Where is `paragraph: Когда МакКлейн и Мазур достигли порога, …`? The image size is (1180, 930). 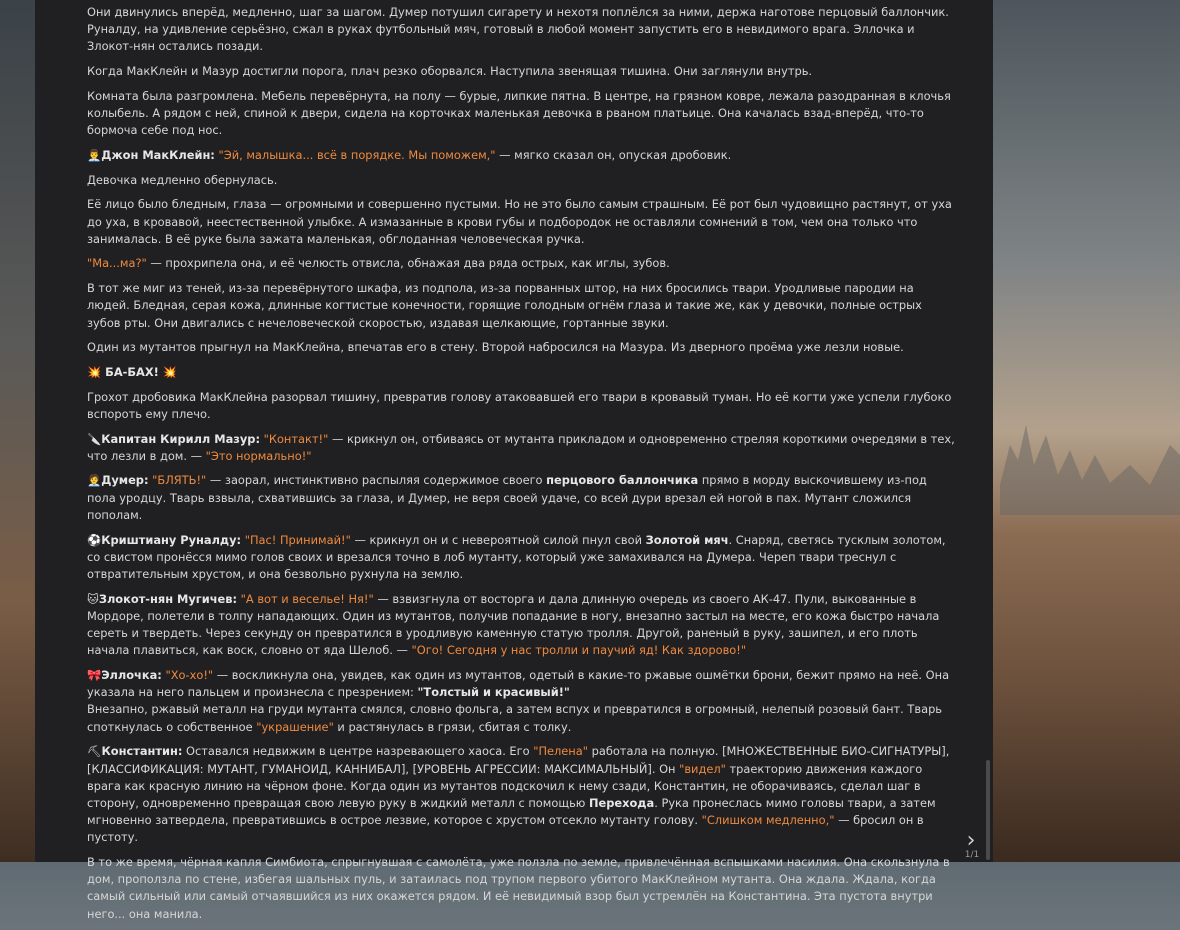
paragraph: Когда МакКлейн и Мазур достигли порога, … is located at coordinates (450, 71).